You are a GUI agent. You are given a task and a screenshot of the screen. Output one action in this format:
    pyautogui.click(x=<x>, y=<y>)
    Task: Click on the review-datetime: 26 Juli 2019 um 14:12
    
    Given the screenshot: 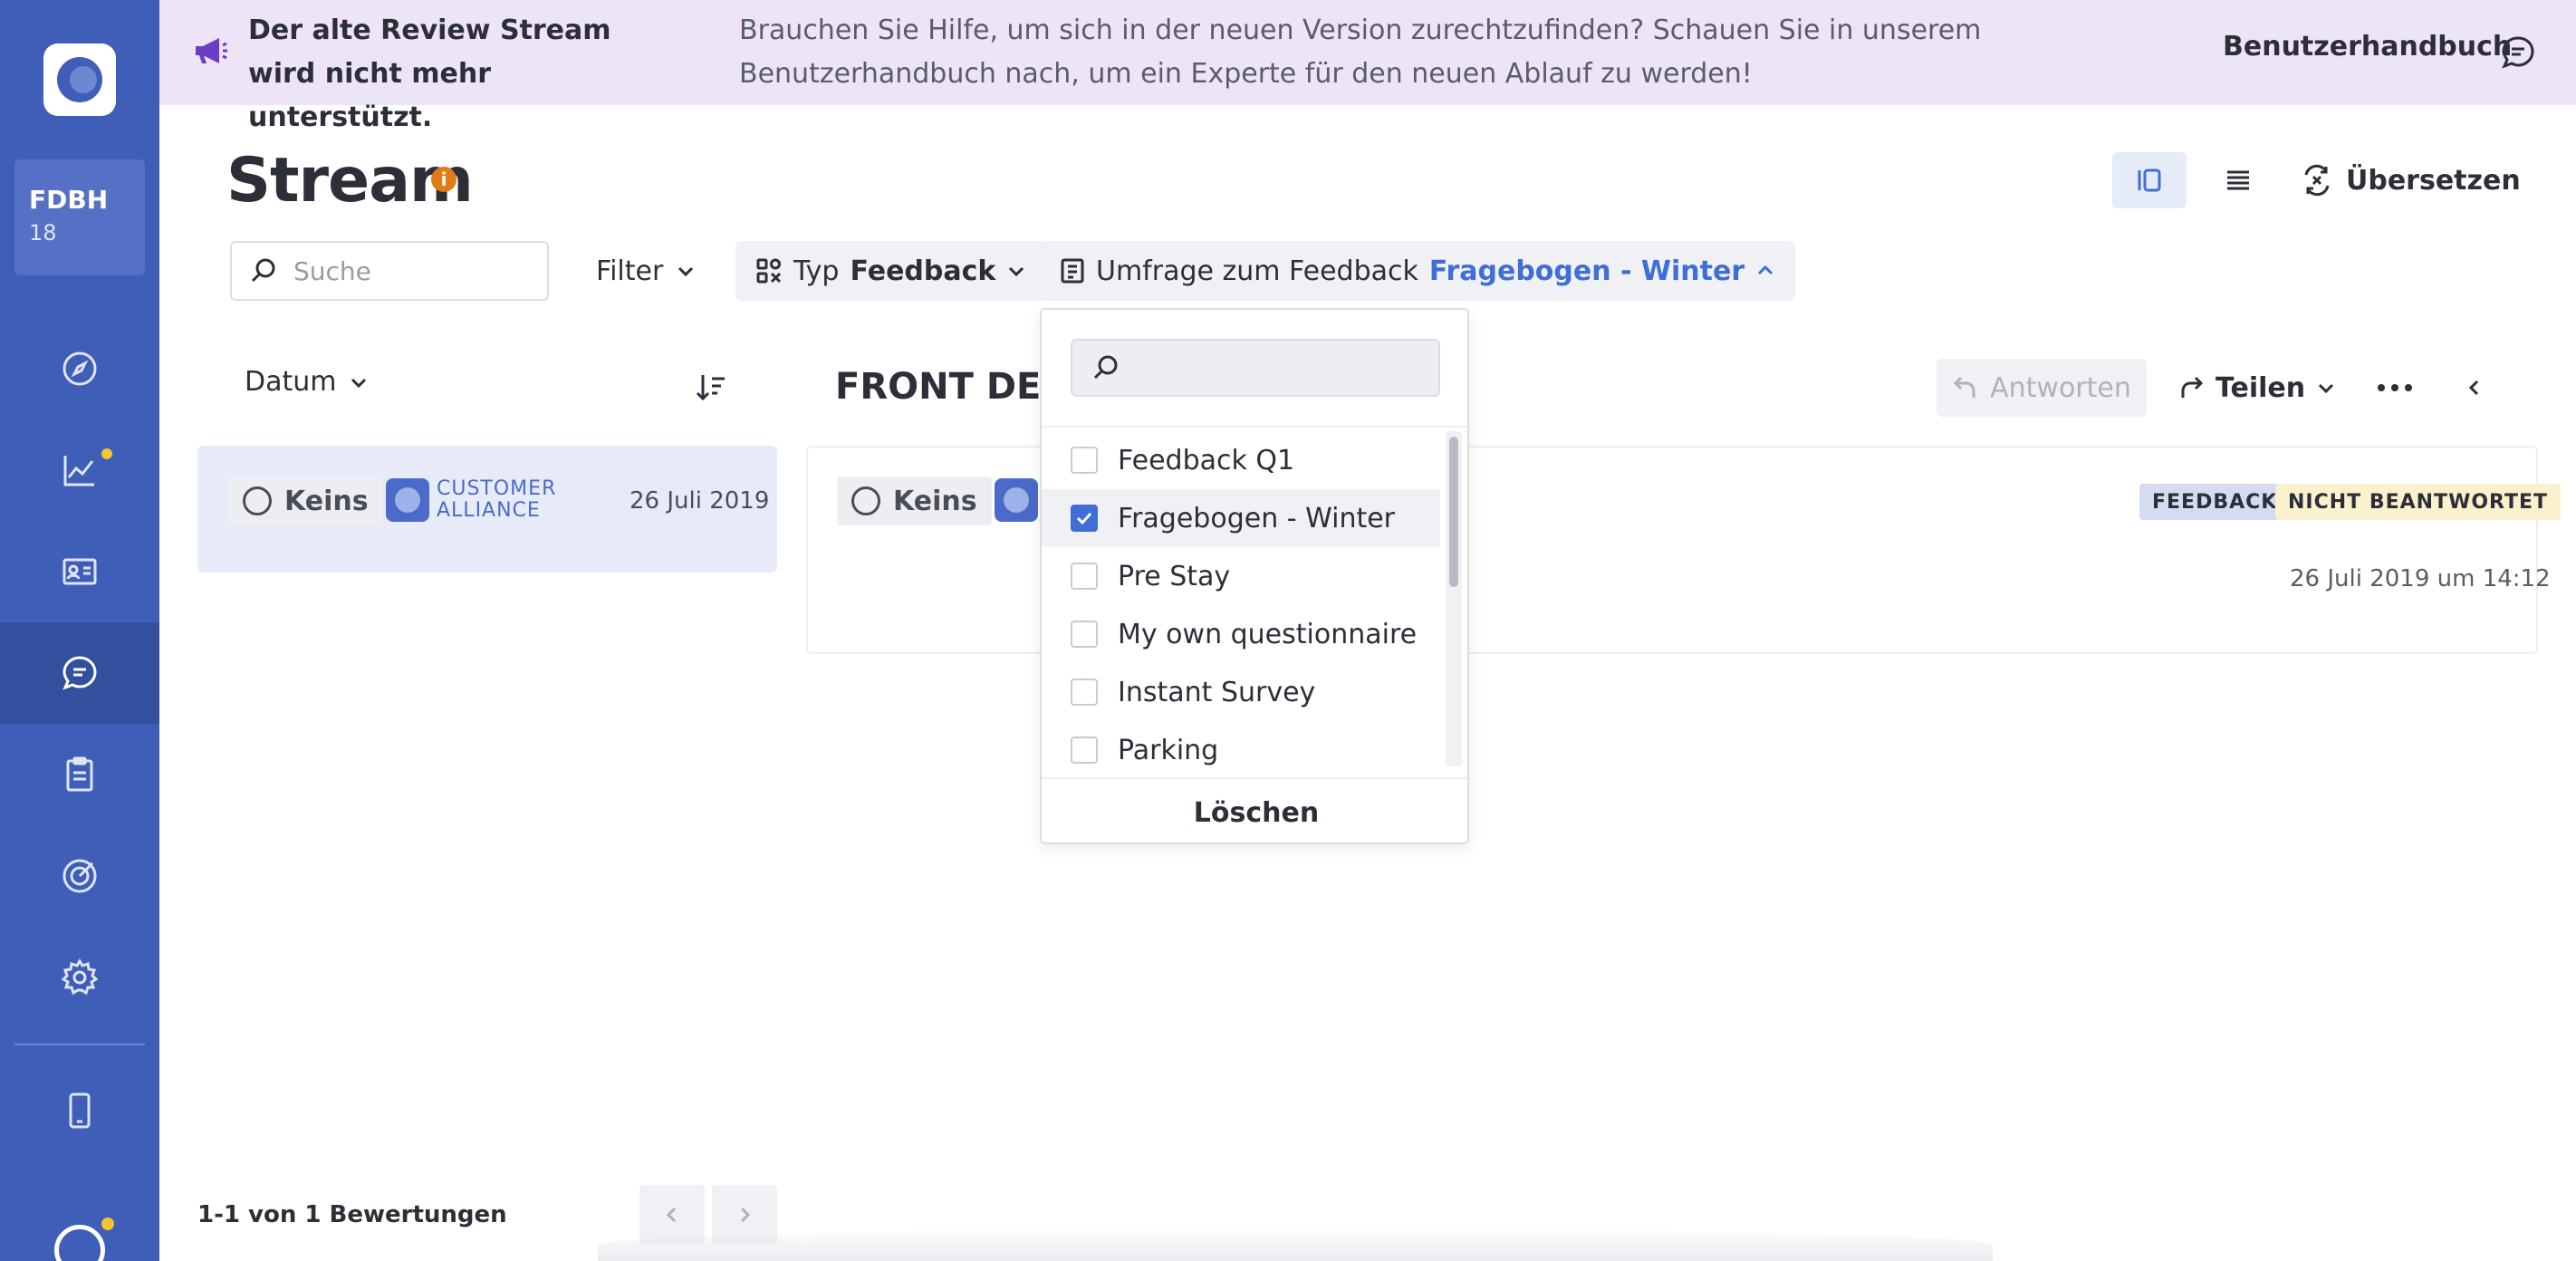 What is the action you would take?
    pyautogui.click(x=2420, y=578)
    